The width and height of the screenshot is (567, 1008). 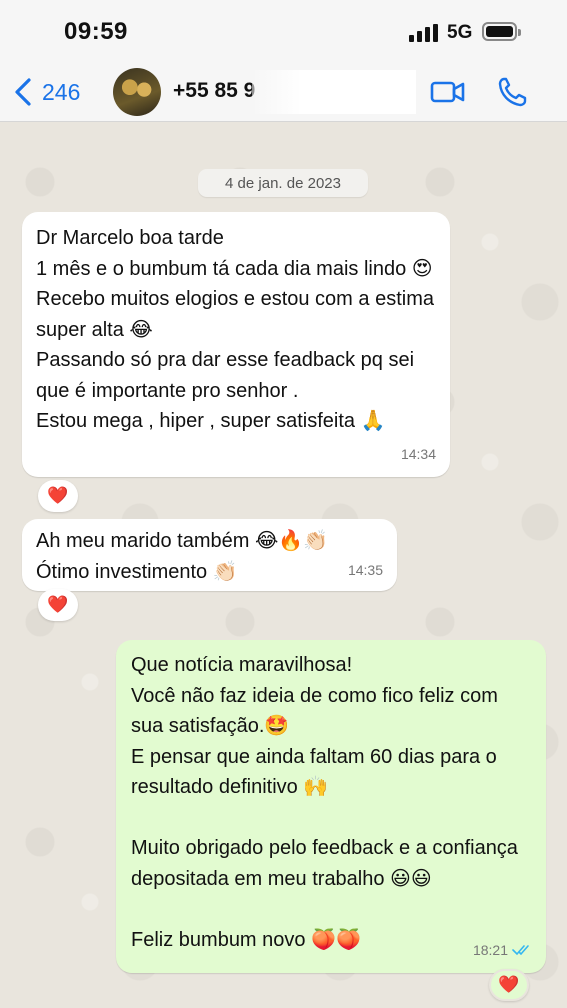 I want to click on battery-icon, so click(x=501, y=31).